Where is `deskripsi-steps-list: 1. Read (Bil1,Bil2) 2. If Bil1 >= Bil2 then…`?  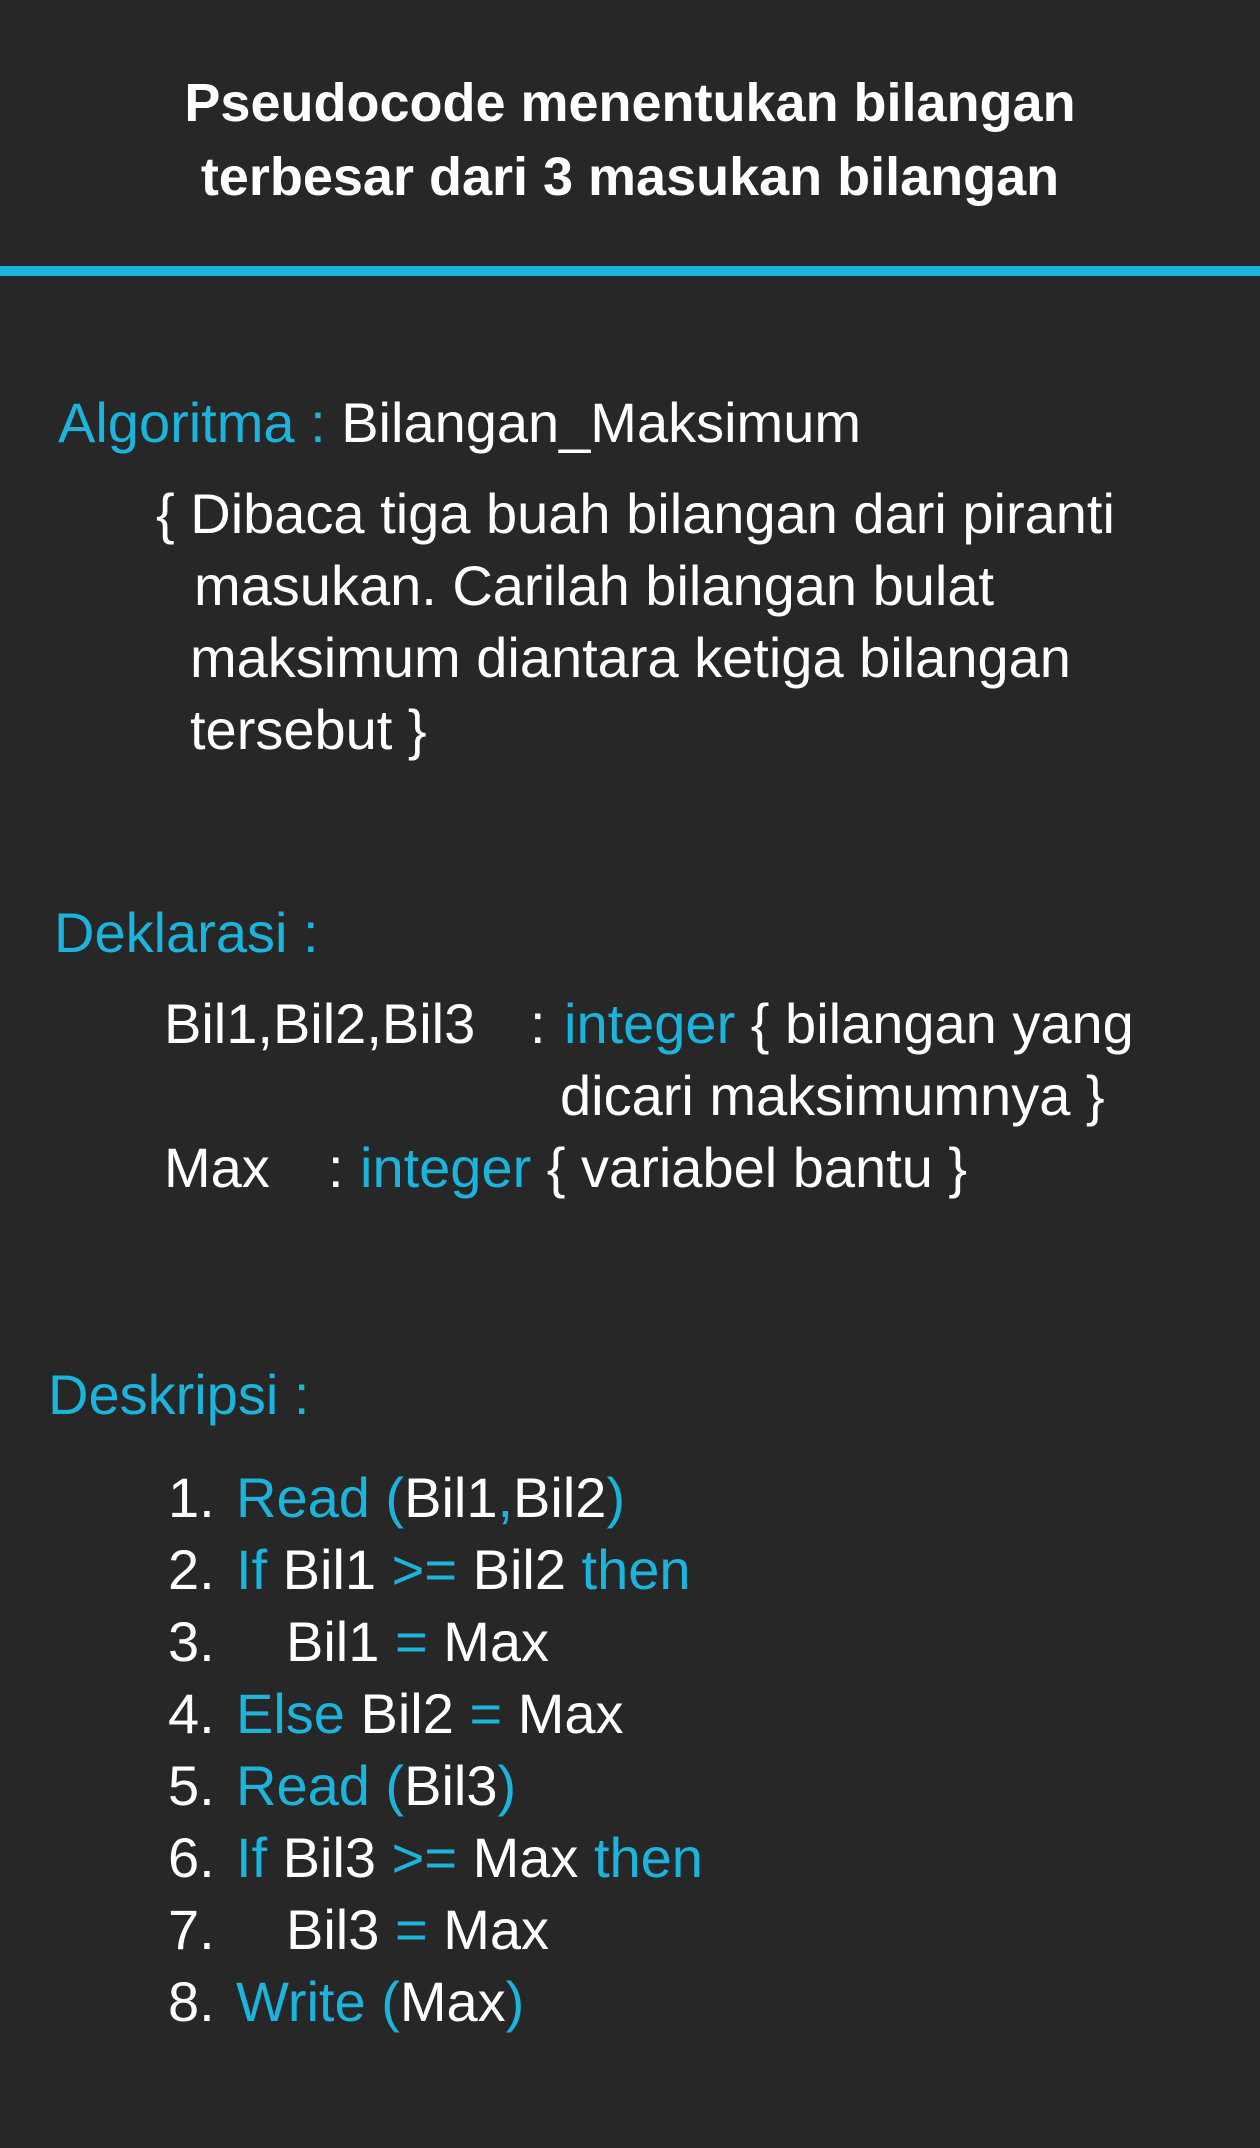 deskripsi-steps-list: 1. Read (Bil1,Bil2) 2. If Bil1 >= Bil2 then… is located at coordinates (435, 1750).